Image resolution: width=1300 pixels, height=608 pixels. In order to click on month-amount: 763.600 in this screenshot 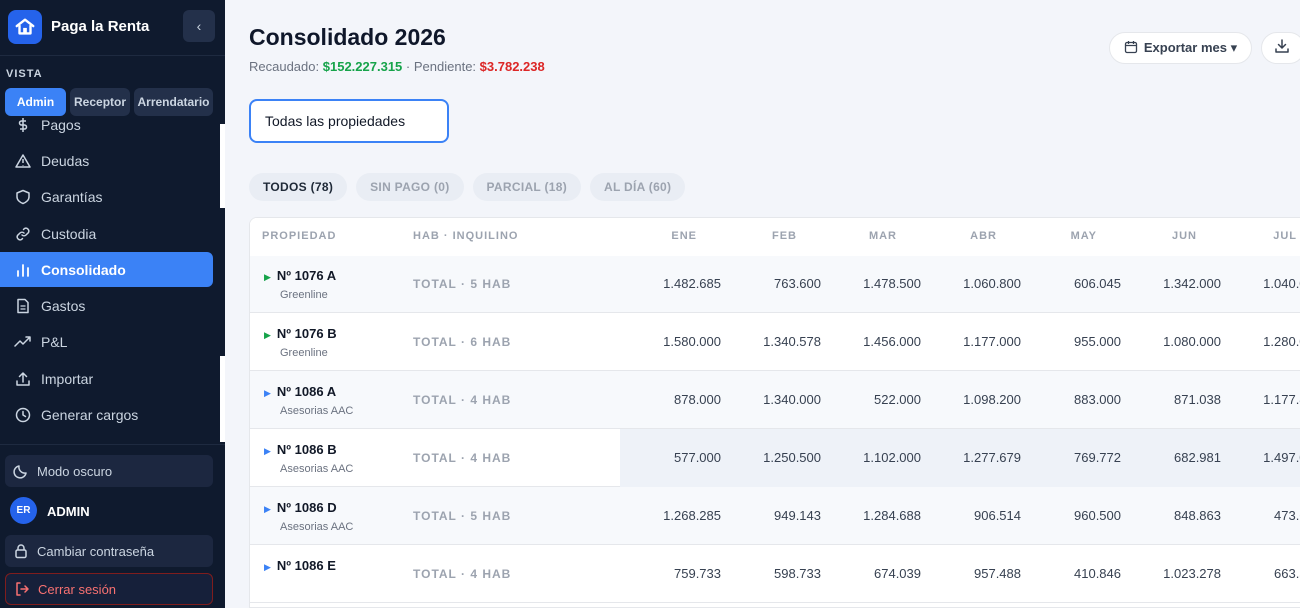, I will do `click(776, 283)`.